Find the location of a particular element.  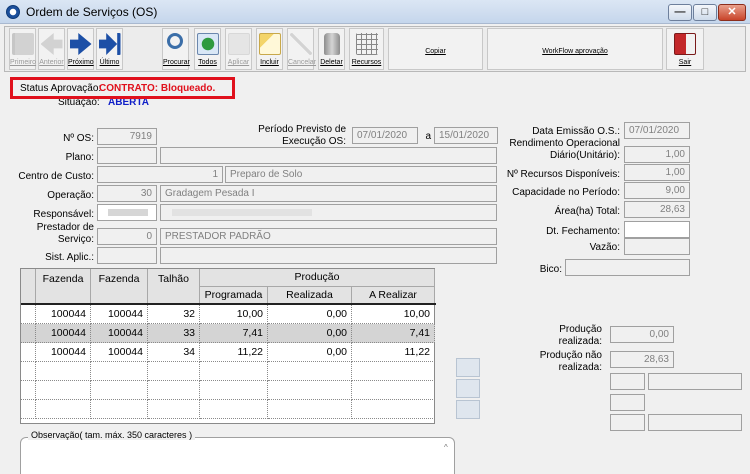

operacao-desc-field: Gradagem Pesada I is located at coordinates (328, 193).